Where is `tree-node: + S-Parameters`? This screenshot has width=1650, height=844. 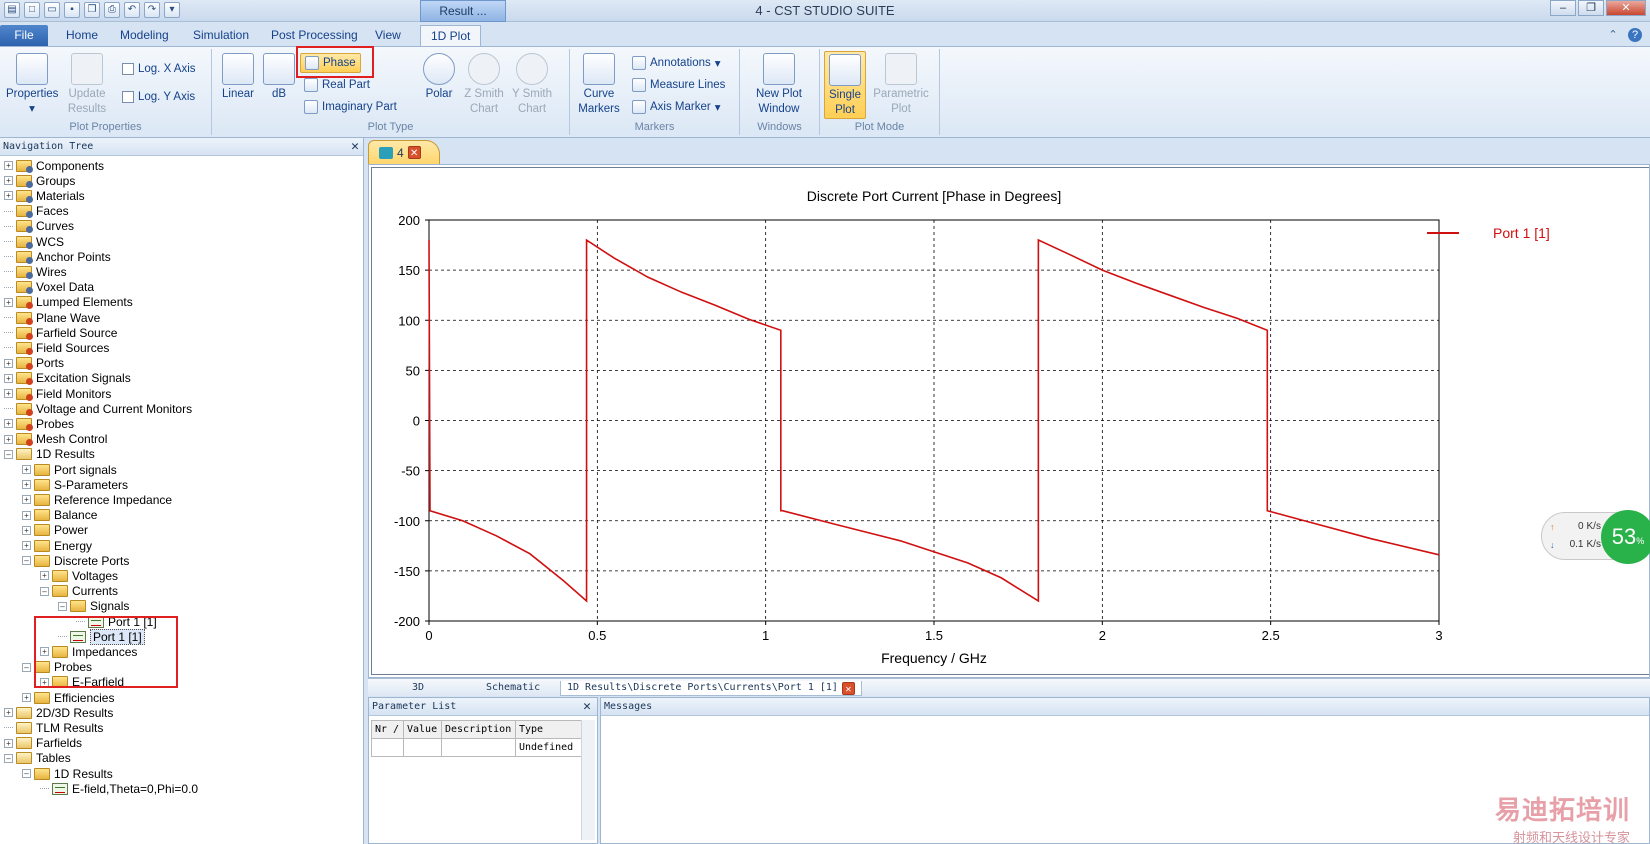 tree-node: + S-Parameters is located at coordinates (75, 484).